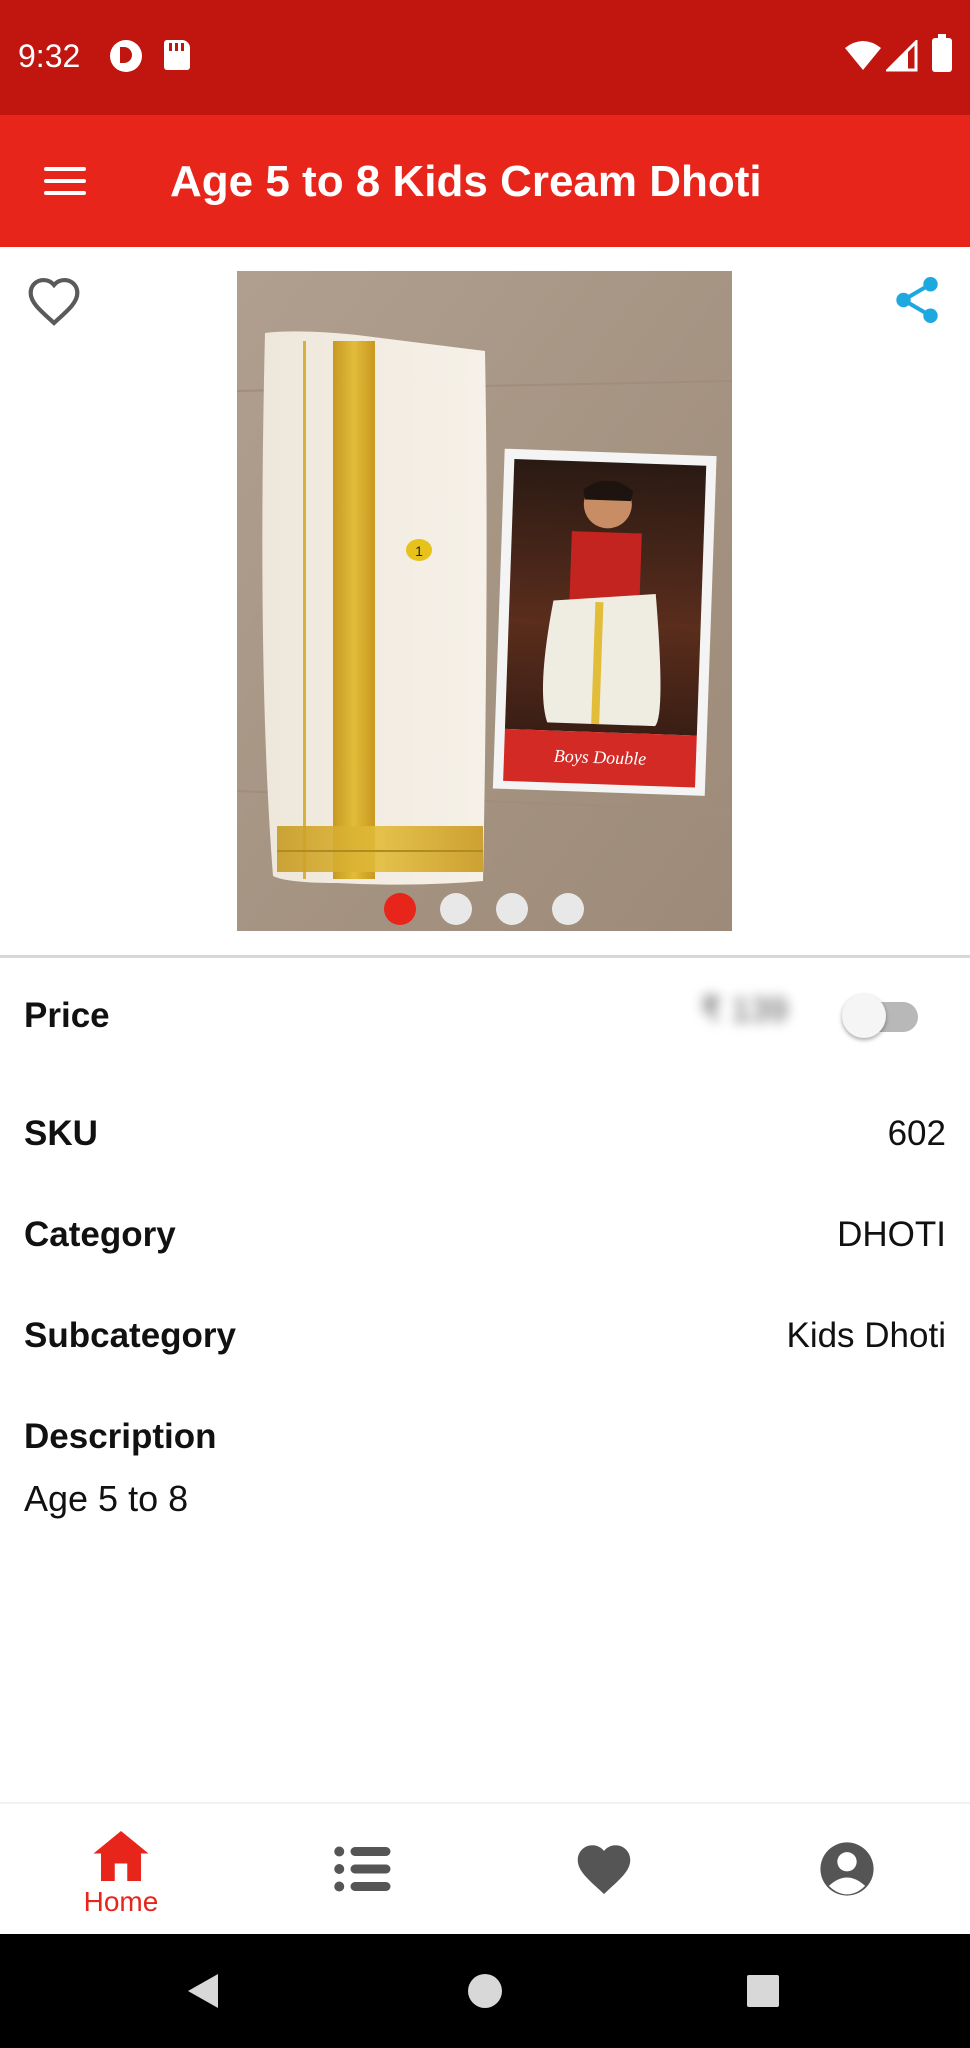  What do you see at coordinates (106, 1498) in the screenshot?
I see `description-text: Age 5 to 8` at bounding box center [106, 1498].